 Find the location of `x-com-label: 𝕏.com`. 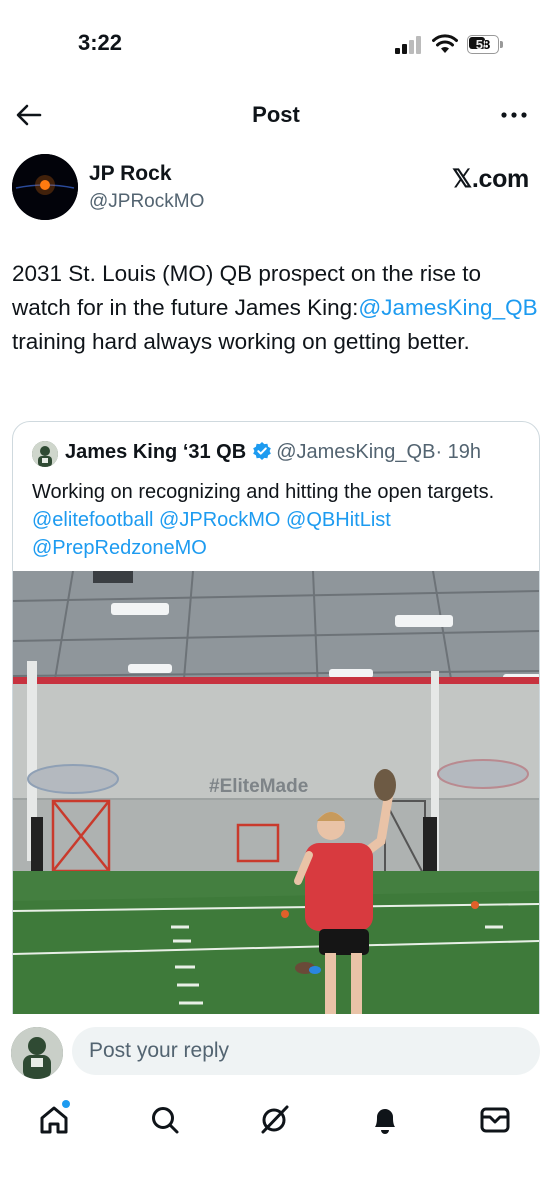

x-com-label: 𝕏.com is located at coordinates (490, 179).